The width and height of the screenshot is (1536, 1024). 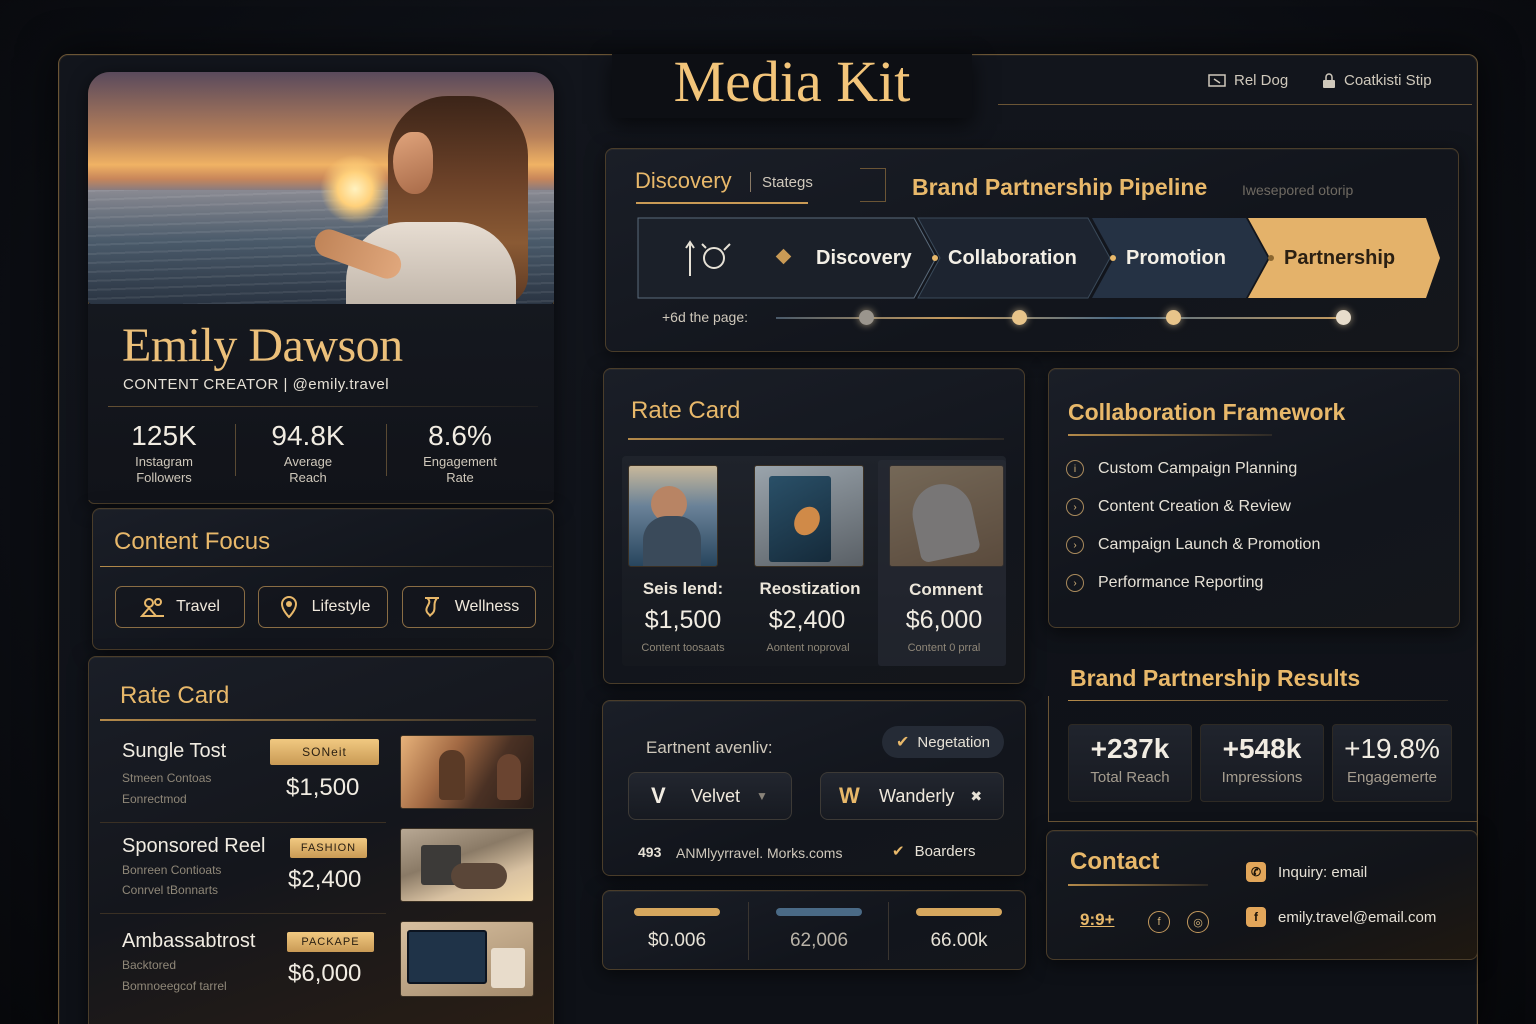 What do you see at coordinates (256, 384) in the screenshot?
I see `profile-subtitle: CONTENT CREATOR | @emily.travel` at bounding box center [256, 384].